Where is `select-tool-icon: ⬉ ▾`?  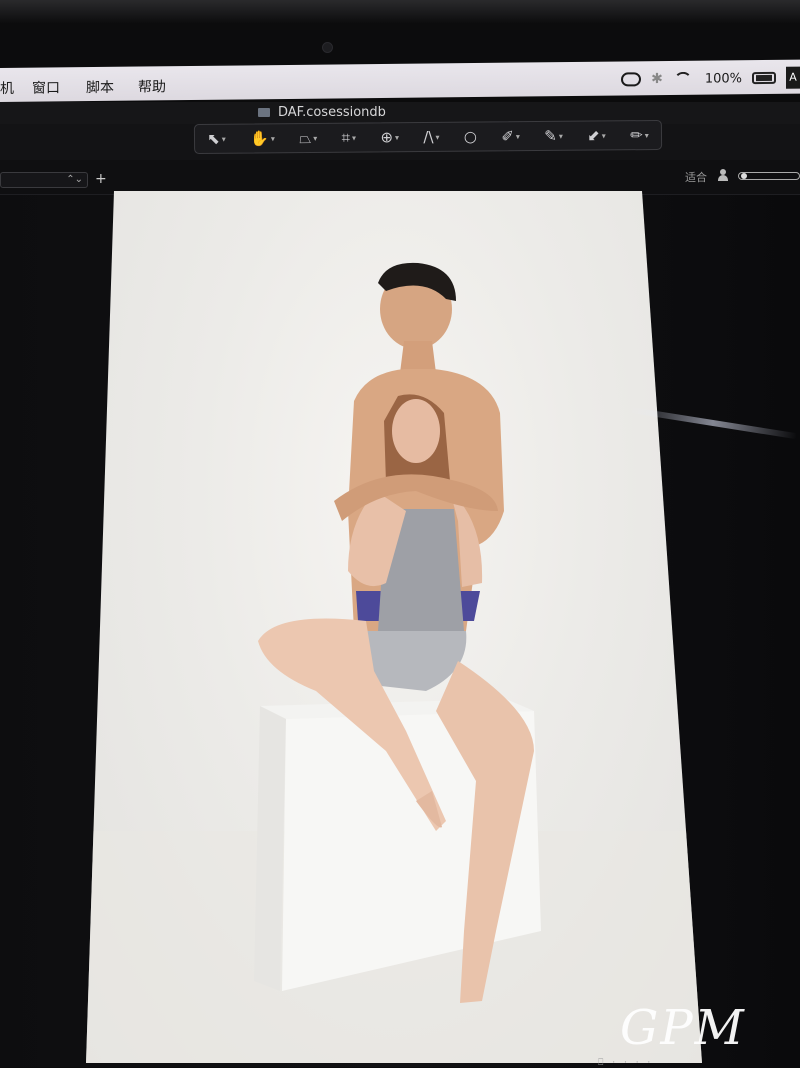 select-tool-icon: ⬉ ▾ is located at coordinates (216, 139).